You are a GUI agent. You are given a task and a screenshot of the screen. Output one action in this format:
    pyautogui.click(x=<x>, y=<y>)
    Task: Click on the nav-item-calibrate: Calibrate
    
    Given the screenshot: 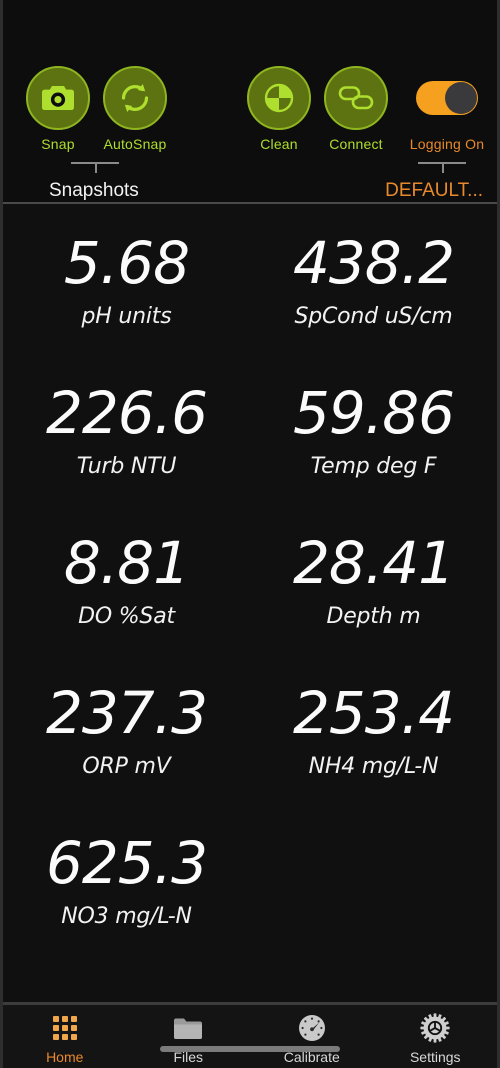 What is the action you would take?
    pyautogui.click(x=312, y=1036)
    